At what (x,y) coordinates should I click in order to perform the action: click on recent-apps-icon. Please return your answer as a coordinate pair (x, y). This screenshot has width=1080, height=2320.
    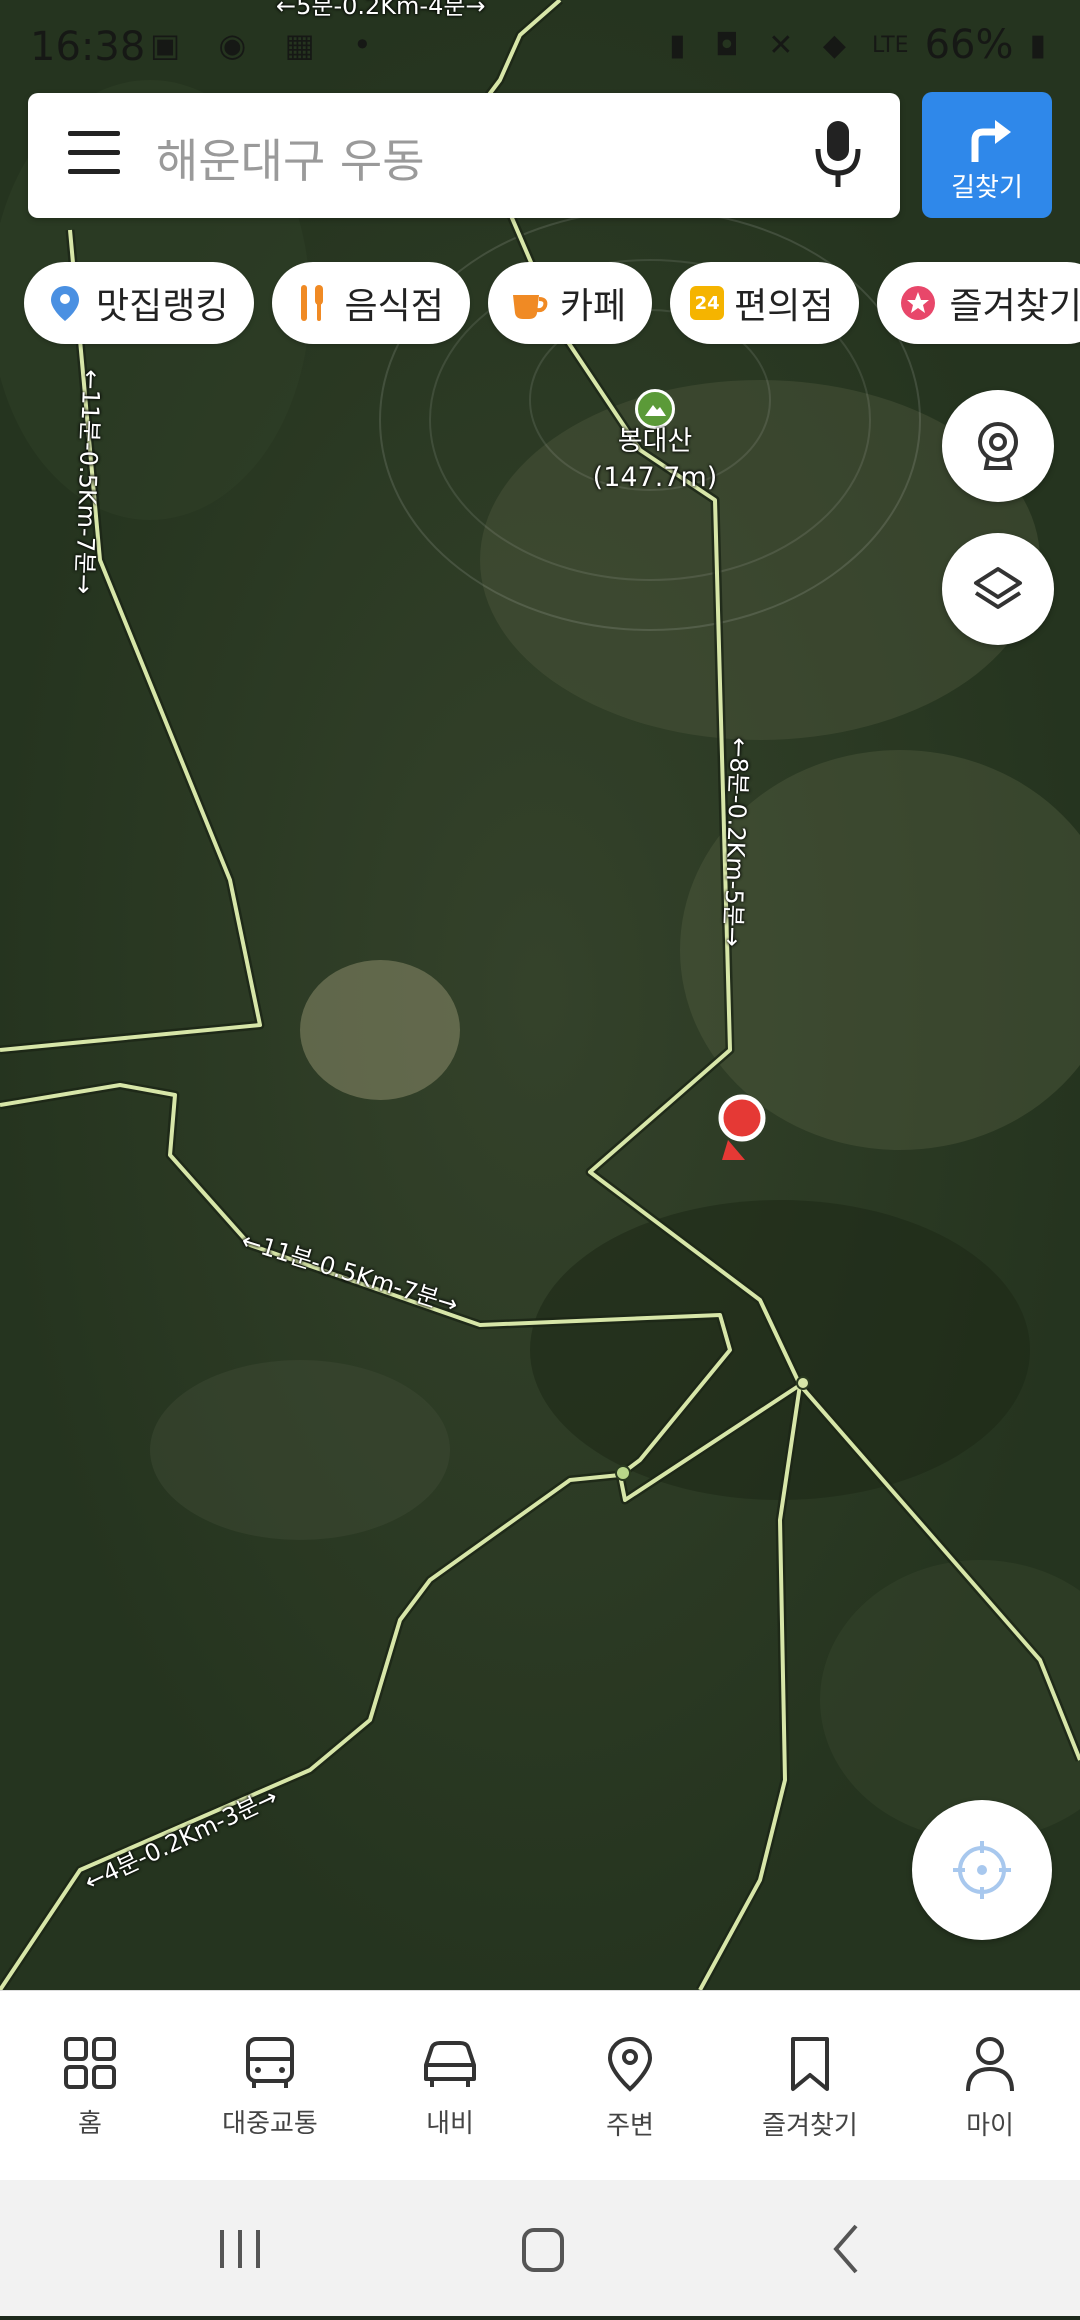
    Looking at the image, I should click on (240, 2249).